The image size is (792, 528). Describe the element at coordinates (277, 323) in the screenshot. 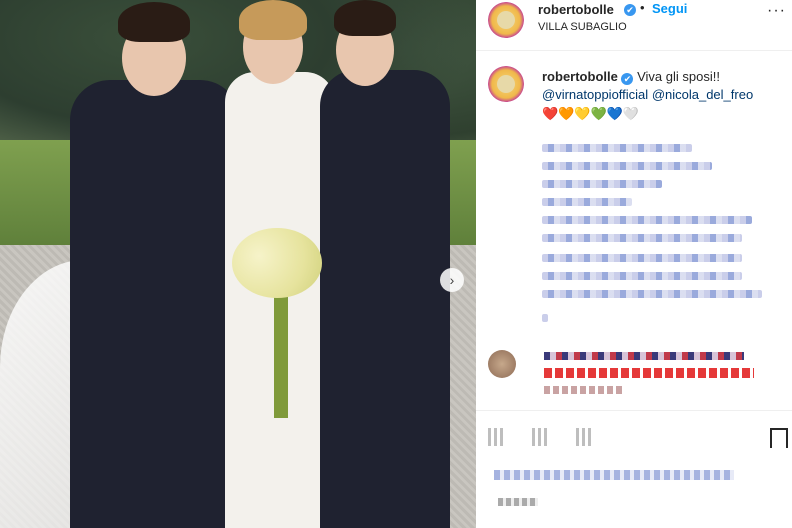

I see `bouquet` at that location.